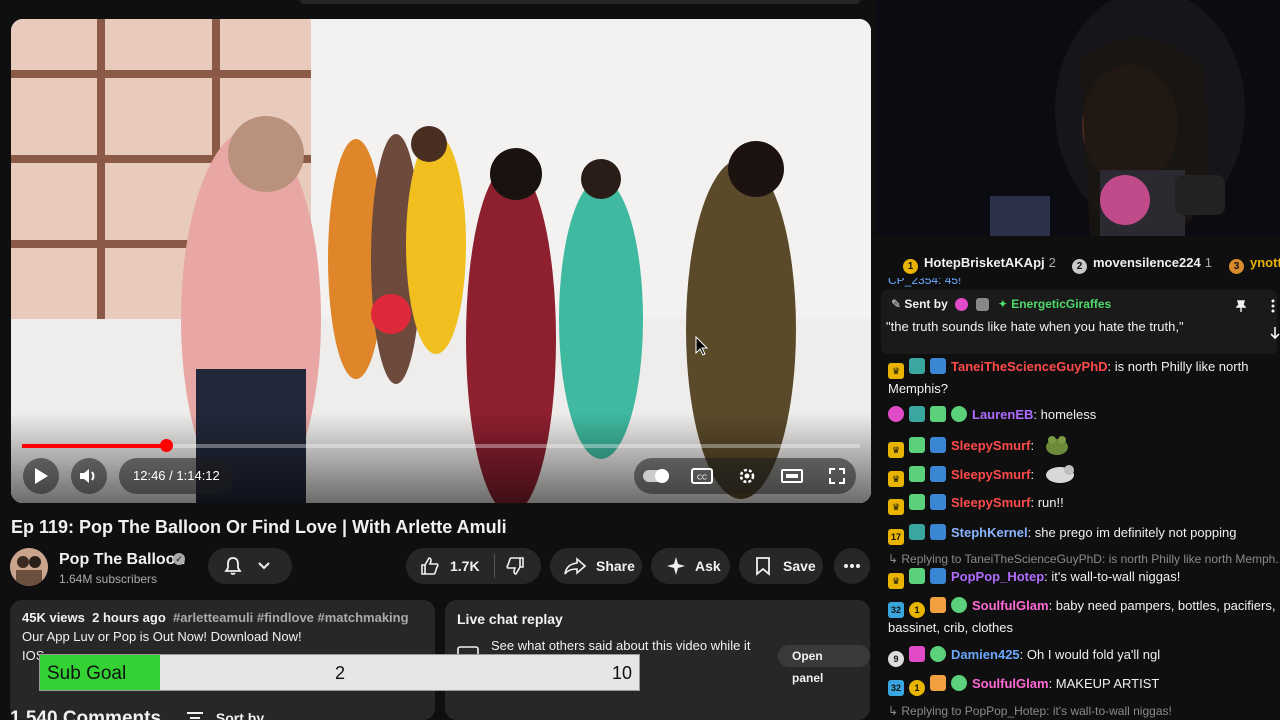 The width and height of the screenshot is (1280, 720). Describe the element at coordinates (824, 665) in the screenshot. I see `open-panel-button: Open panel` at that location.